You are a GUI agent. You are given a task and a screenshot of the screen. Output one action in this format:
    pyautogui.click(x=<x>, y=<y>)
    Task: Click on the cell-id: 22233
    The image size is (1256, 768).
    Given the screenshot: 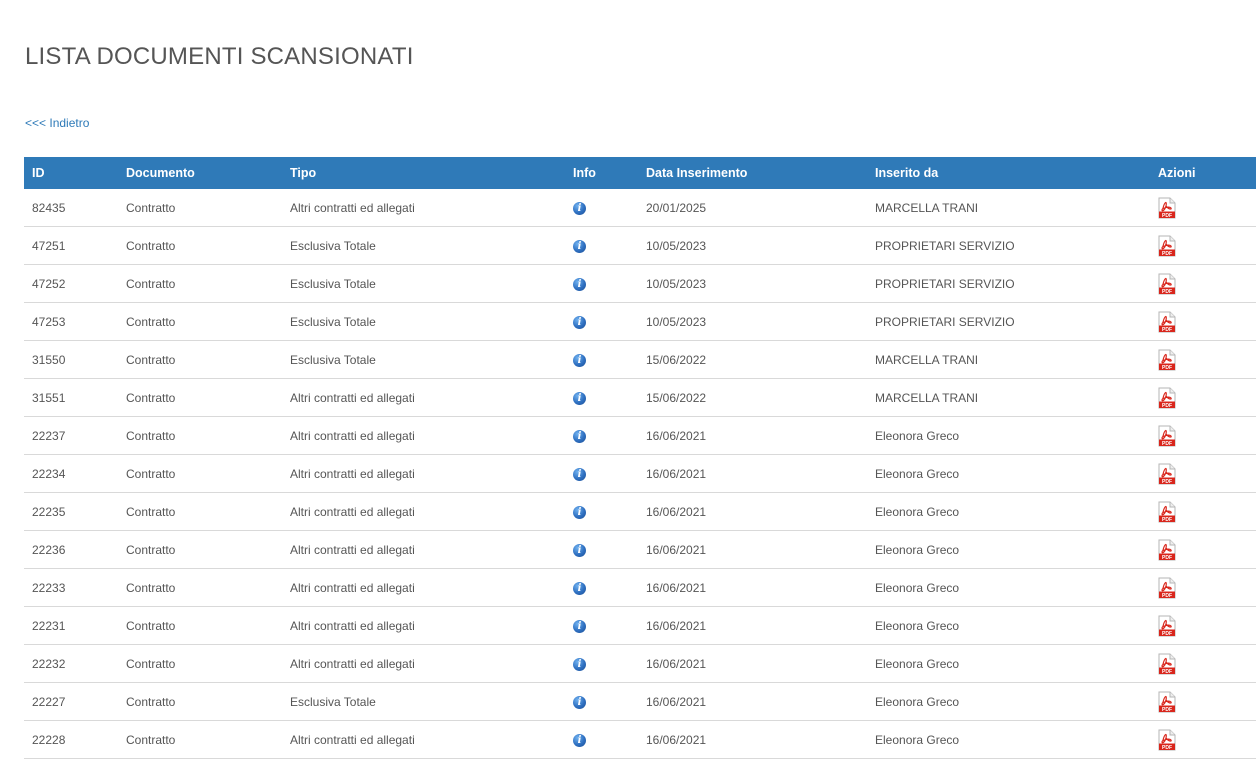 What is the action you would take?
    pyautogui.click(x=71, y=587)
    